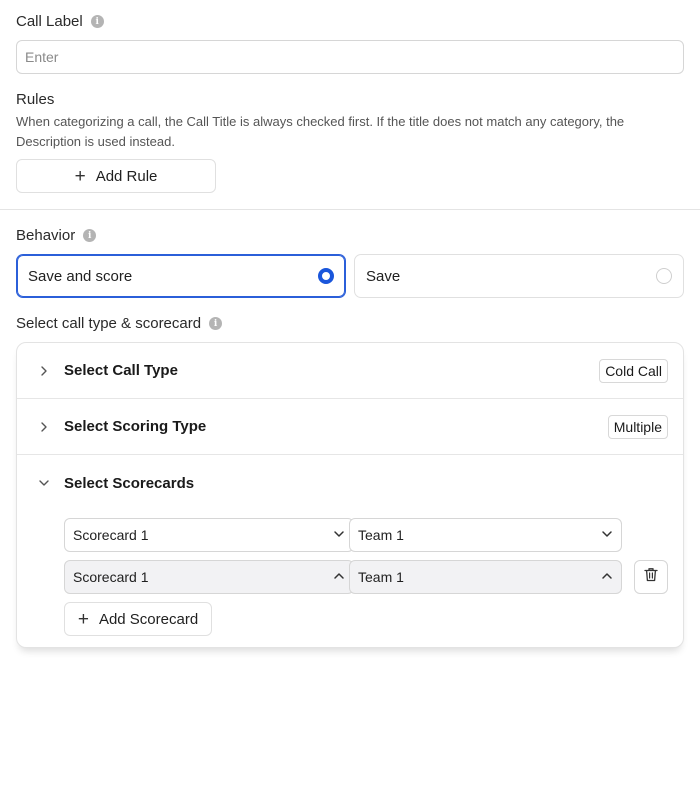 This screenshot has height=792, width=700. I want to click on rules-title: Rules, so click(35, 99).